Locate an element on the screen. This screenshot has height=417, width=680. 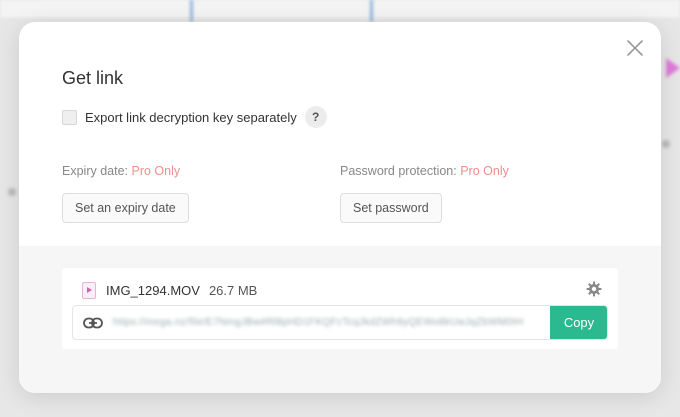
password-protection-text: Password protection: is located at coordinates (398, 171).